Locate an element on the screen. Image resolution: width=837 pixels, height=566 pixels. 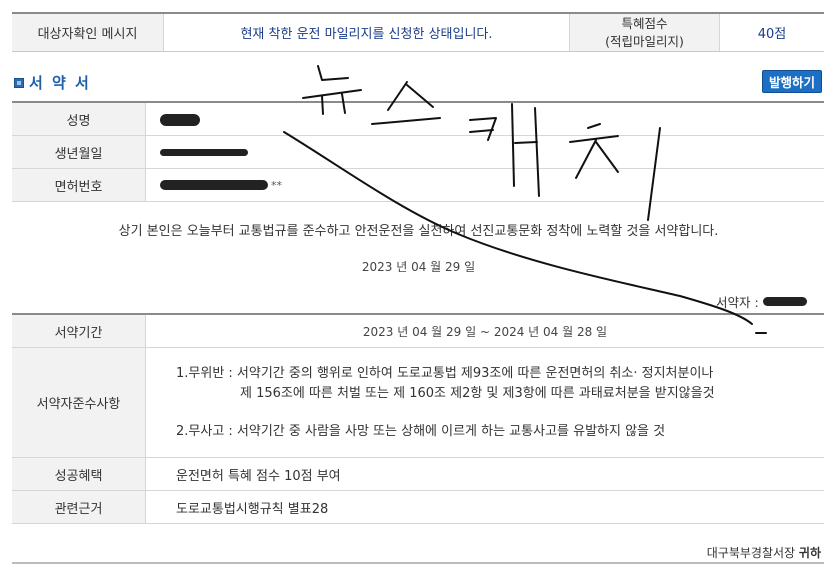
square-bullet-icon is located at coordinates (19, 82).